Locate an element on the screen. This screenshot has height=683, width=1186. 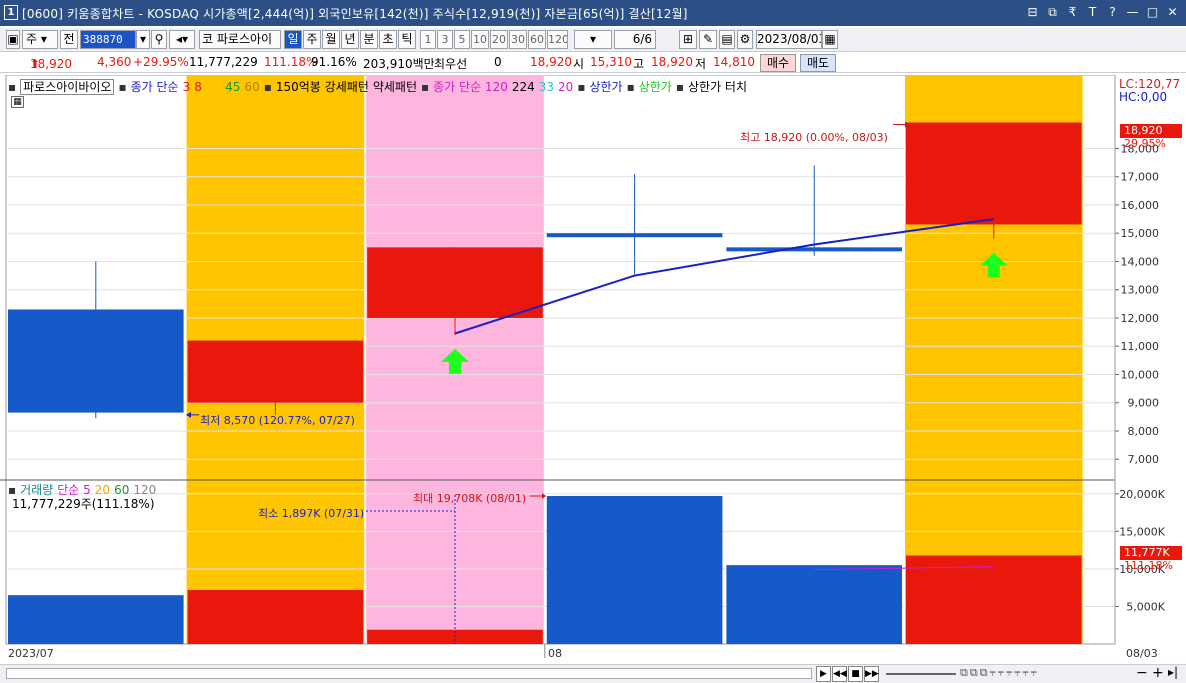
restore-layout-icon: ⧉ is located at coordinates (1052, 12).